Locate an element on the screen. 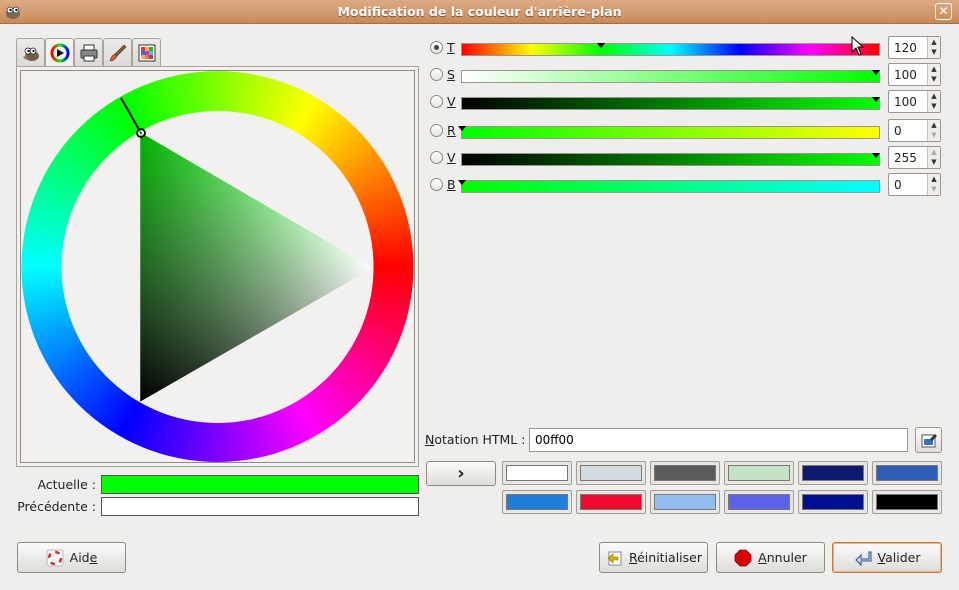 This screenshot has height=590, width=959. saturation-slider-marker is located at coordinates (876, 72).